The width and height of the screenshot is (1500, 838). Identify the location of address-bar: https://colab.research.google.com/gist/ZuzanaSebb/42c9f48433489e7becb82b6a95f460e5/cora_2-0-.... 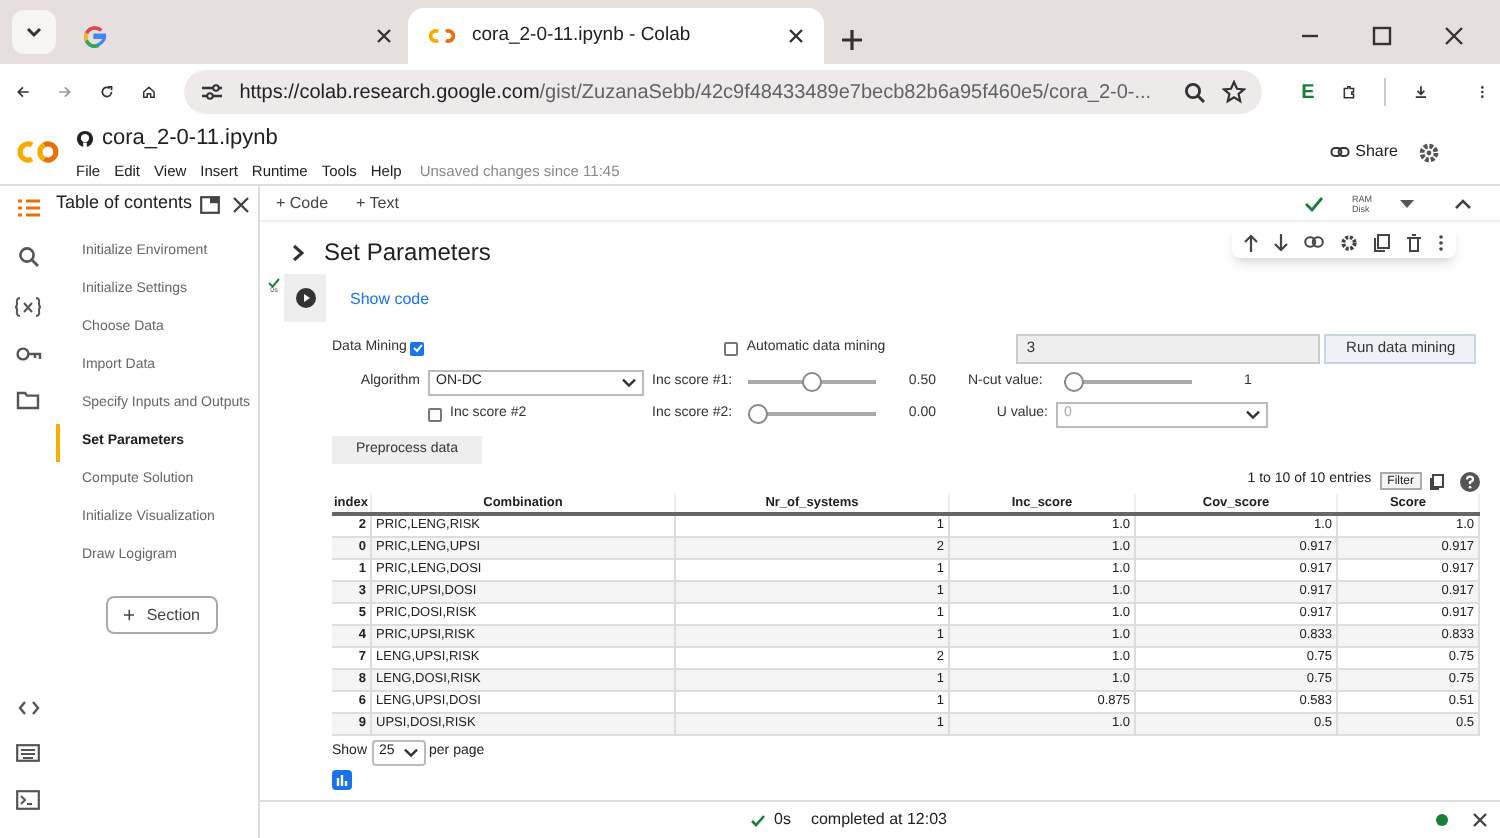
(722, 92).